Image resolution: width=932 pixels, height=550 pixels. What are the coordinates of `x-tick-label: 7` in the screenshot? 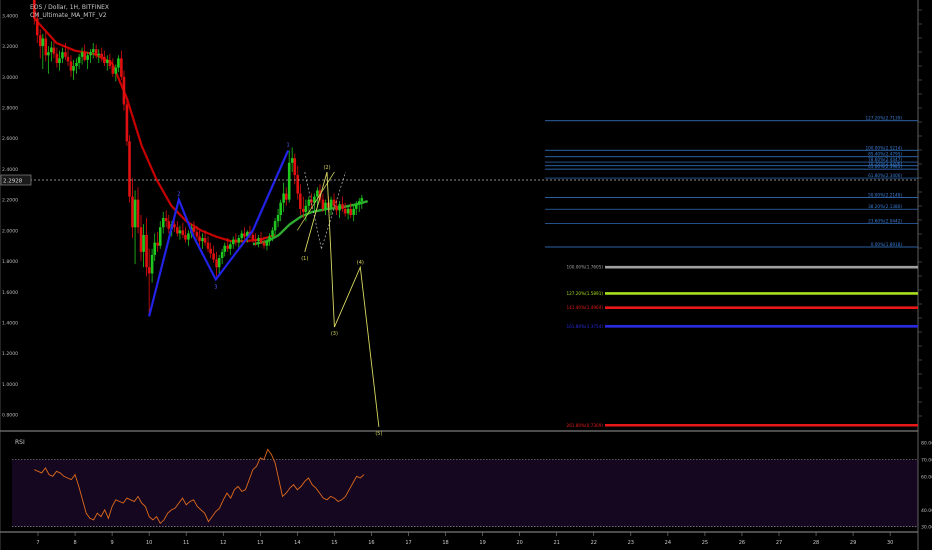 It's located at (37, 543).